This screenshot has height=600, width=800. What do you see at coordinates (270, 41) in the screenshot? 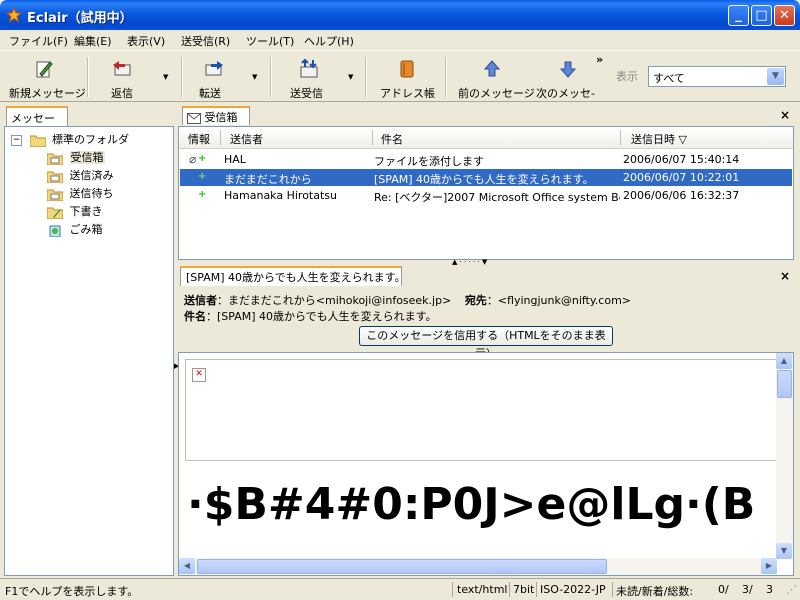
I see `menu-tools: ツール(T)` at bounding box center [270, 41].